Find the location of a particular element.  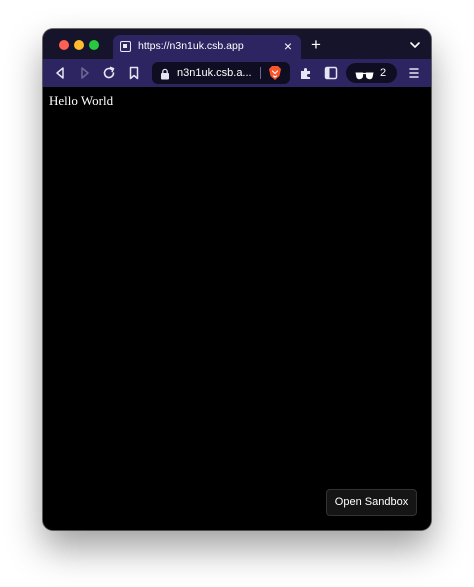

new-tab-button: + is located at coordinates (316, 45).